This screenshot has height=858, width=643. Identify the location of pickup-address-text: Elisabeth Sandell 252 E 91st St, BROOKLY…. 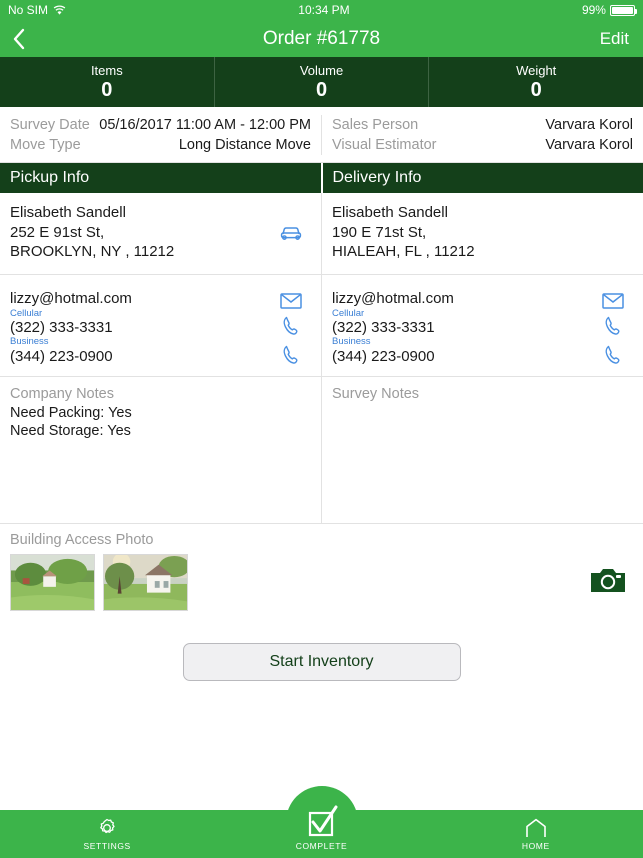
(140, 232).